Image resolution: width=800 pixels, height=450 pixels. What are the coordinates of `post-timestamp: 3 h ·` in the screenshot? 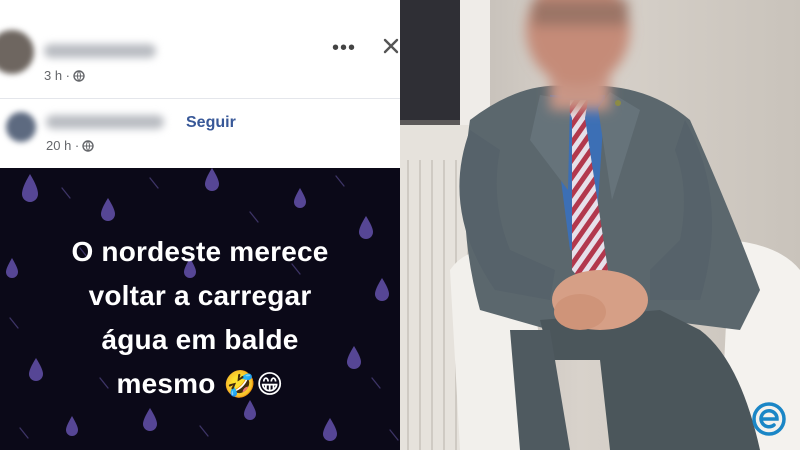 It's located at (64, 75).